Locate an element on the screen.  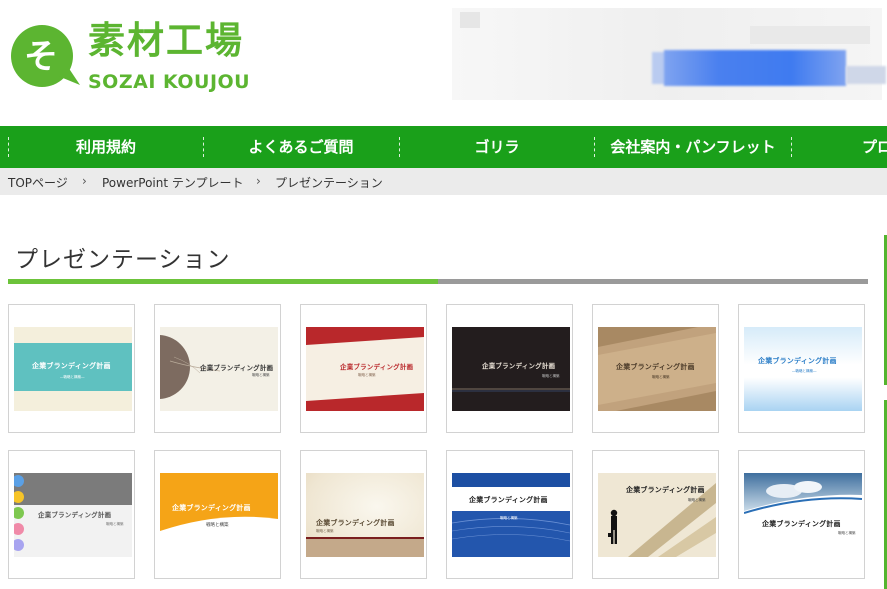
page-title: プレゼンテーション is located at coordinates (123, 260).